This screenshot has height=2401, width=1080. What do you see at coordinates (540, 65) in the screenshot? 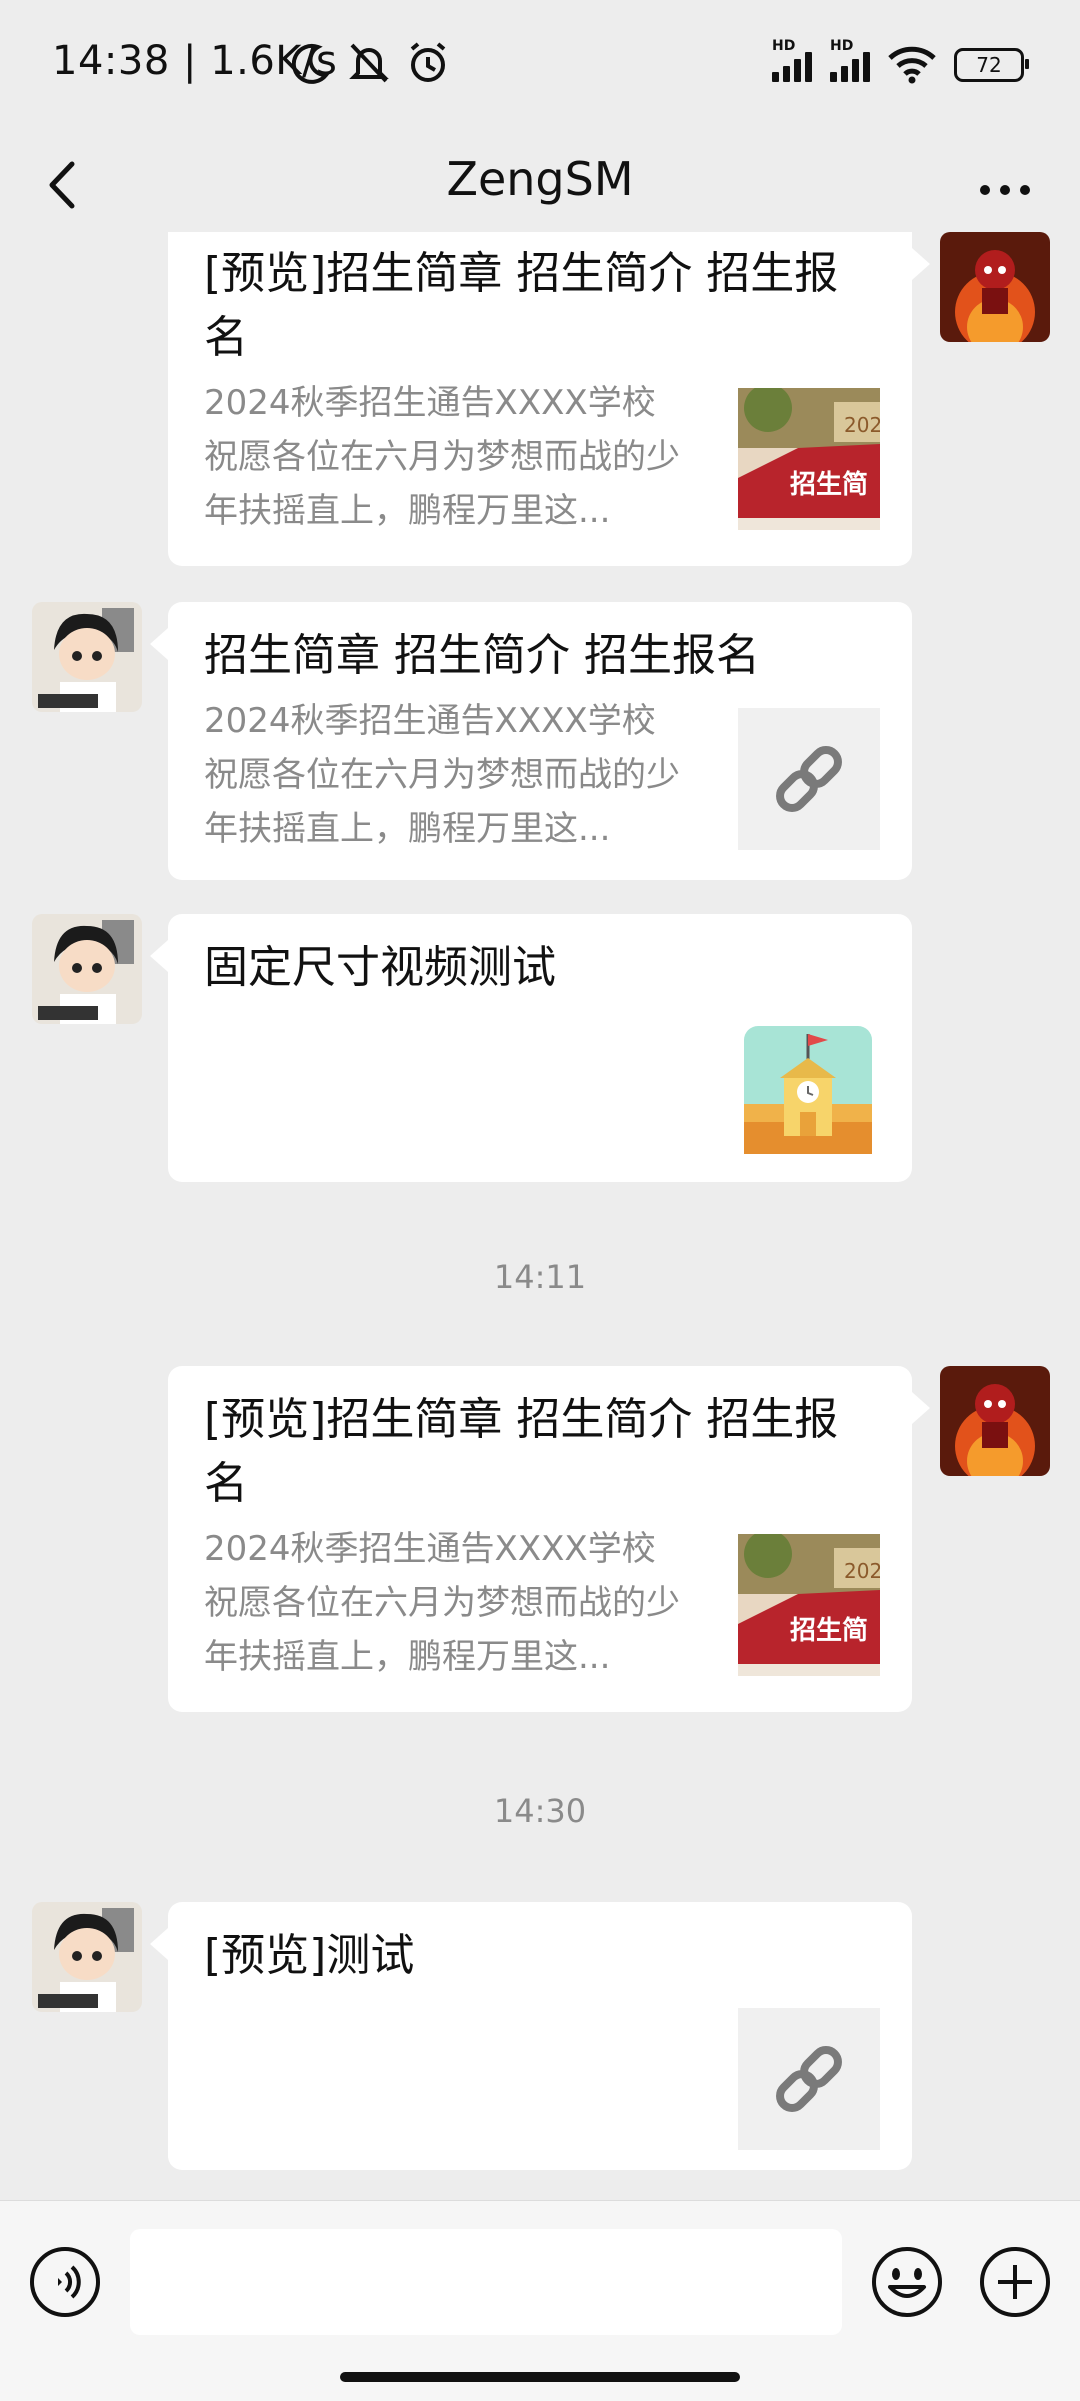
I see `status-bar: 14:38 | 1.6K/s HD HD 72` at bounding box center [540, 65].